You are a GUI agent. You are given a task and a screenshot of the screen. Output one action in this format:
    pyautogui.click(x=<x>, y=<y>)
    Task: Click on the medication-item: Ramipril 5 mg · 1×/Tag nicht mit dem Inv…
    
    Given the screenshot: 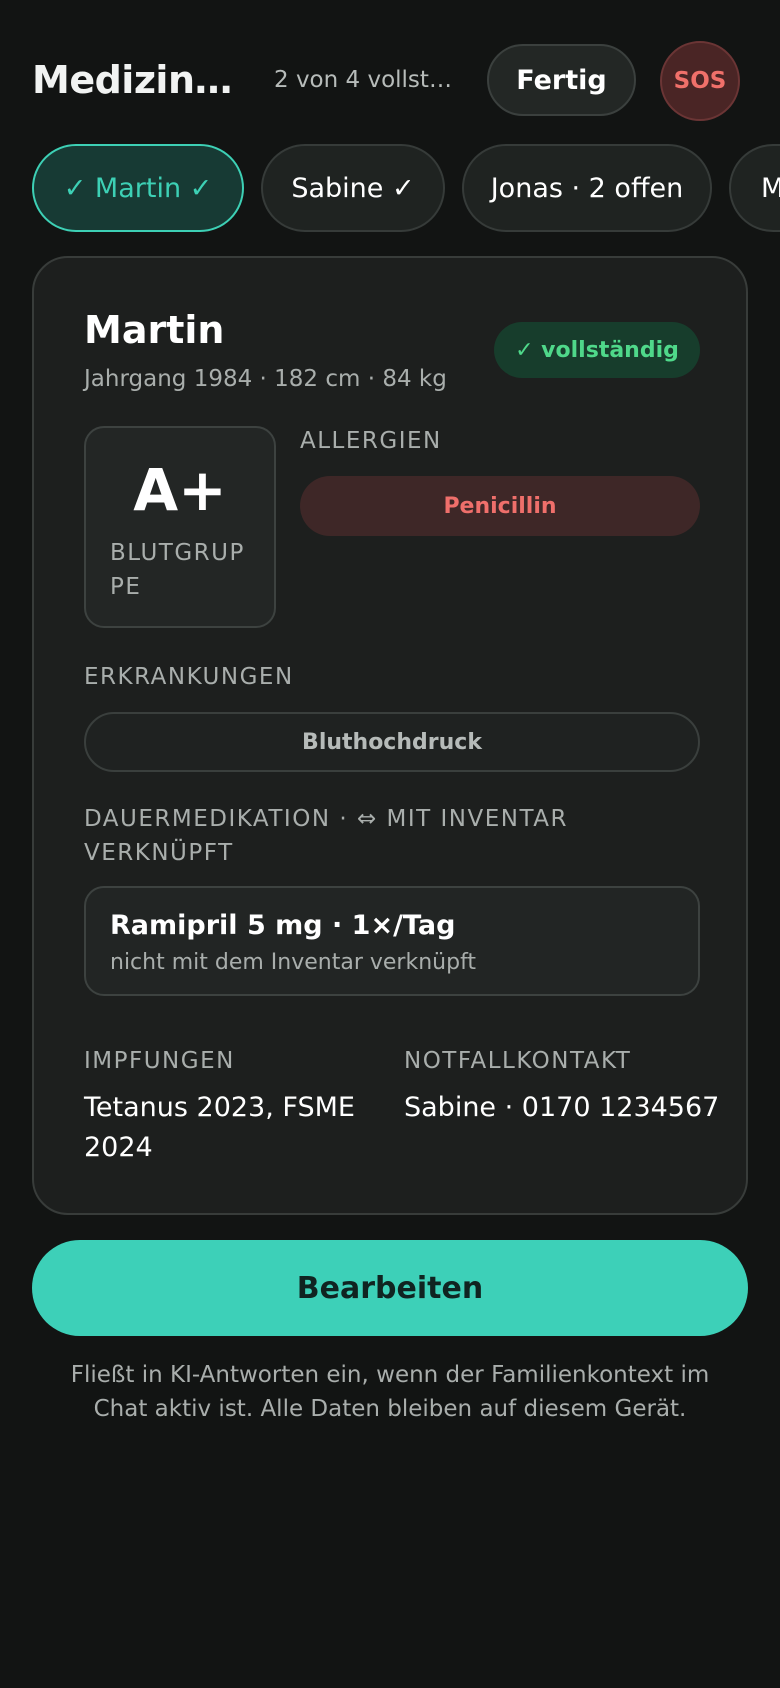 What is the action you would take?
    pyautogui.click(x=392, y=941)
    